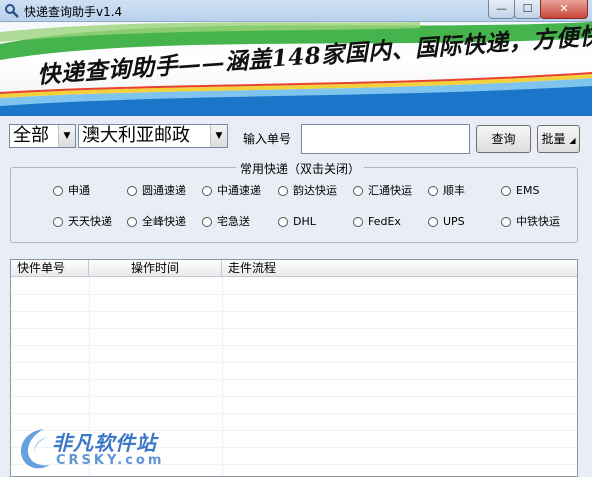  Describe the element at coordinates (164, 221) in the screenshot. I see `courier-radio-label: 全峰快递` at that location.